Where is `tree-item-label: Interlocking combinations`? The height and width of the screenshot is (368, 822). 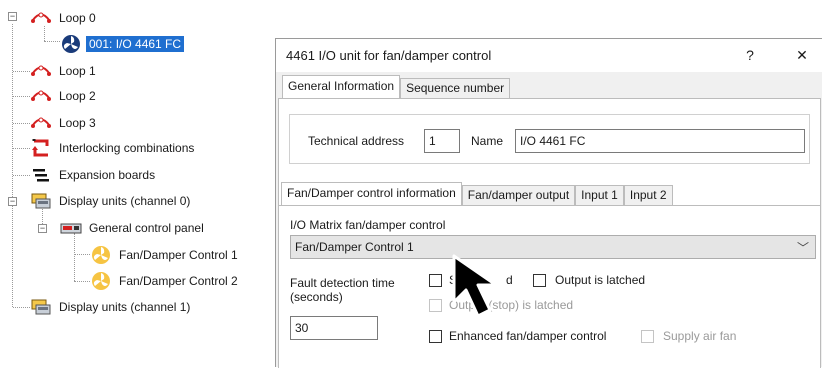 tree-item-label: Interlocking combinations is located at coordinates (127, 148).